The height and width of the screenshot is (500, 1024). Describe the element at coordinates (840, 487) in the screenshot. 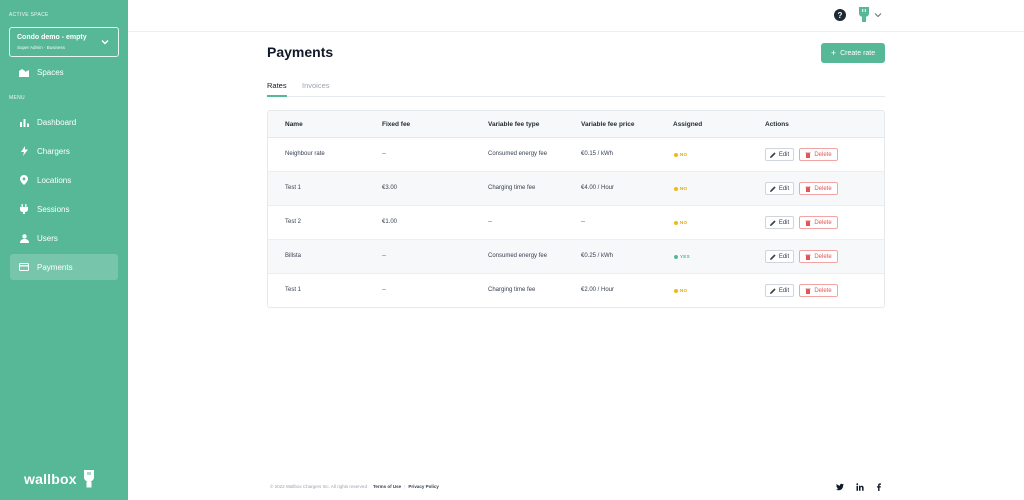

I see `twitter-icon` at that location.